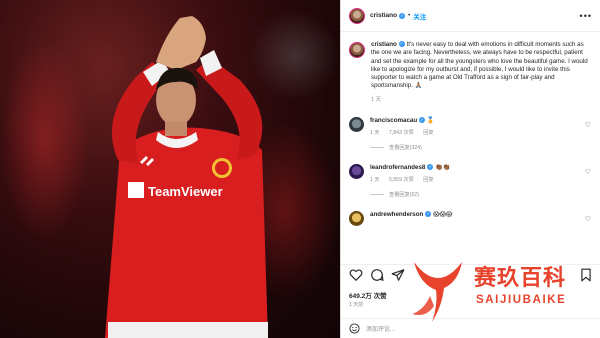 Image resolution: width=600 pixels, height=338 pixels. I want to click on view-replies-label: 查看回复(324), so click(405, 148).